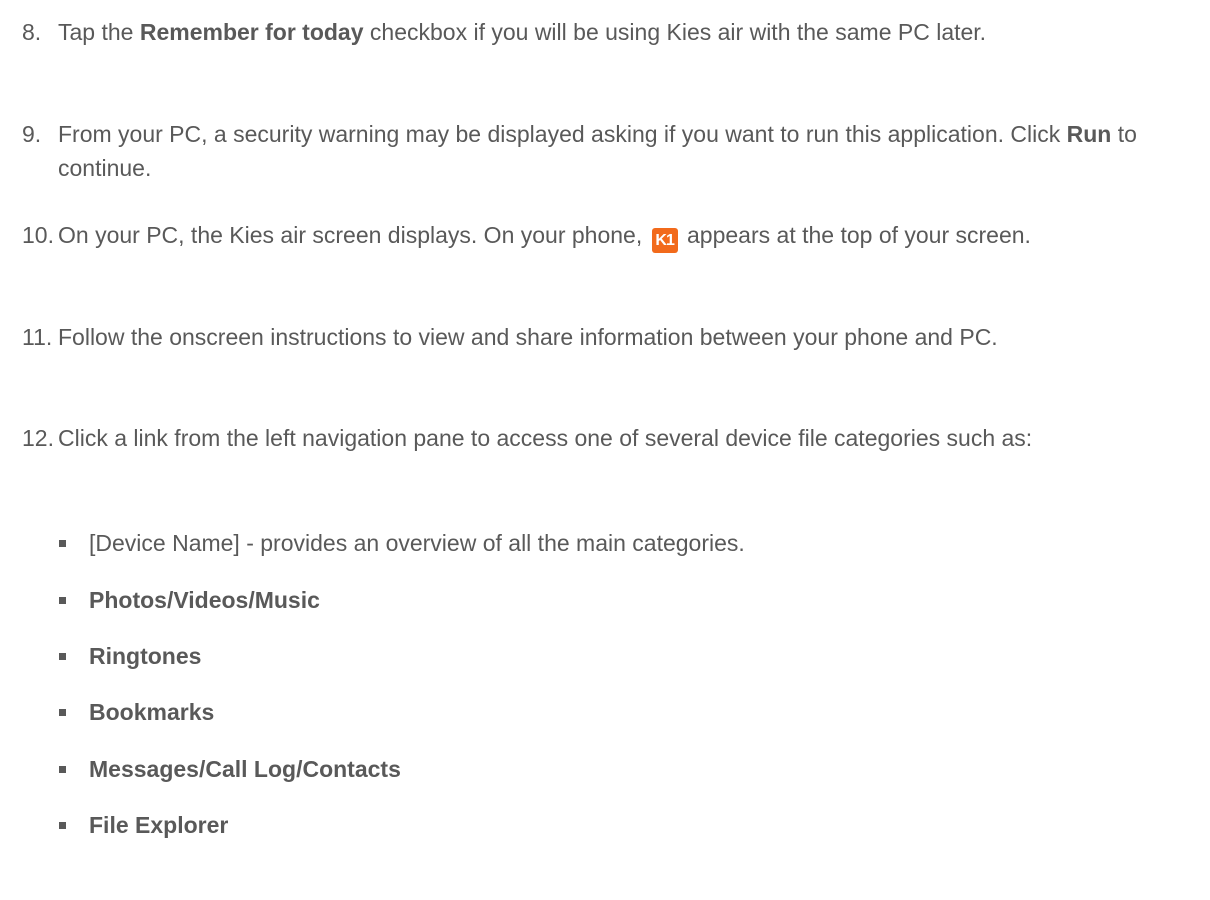 The image size is (1210, 900). I want to click on remember-for-today-label: Remember for today, so click(251, 32).